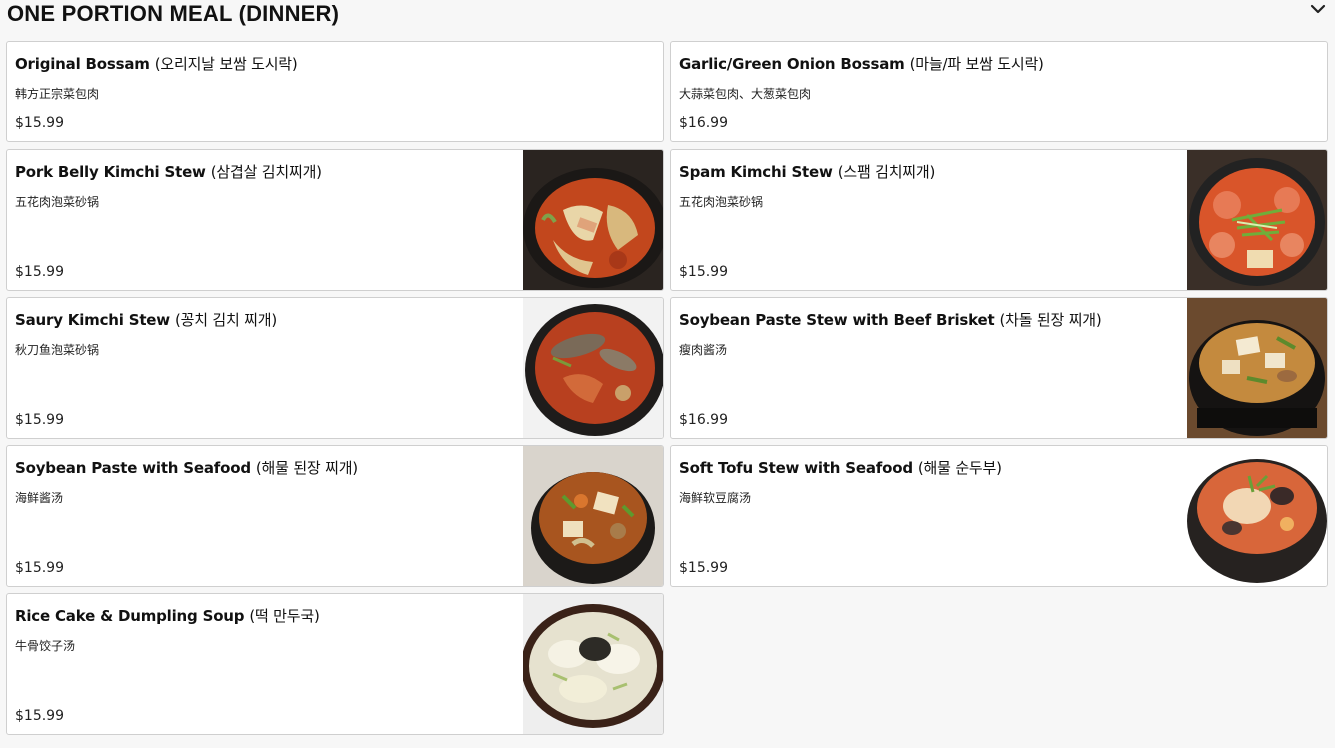 The height and width of the screenshot is (748, 1335). I want to click on item-name-korean: (해물 된장 찌개), so click(306, 468).